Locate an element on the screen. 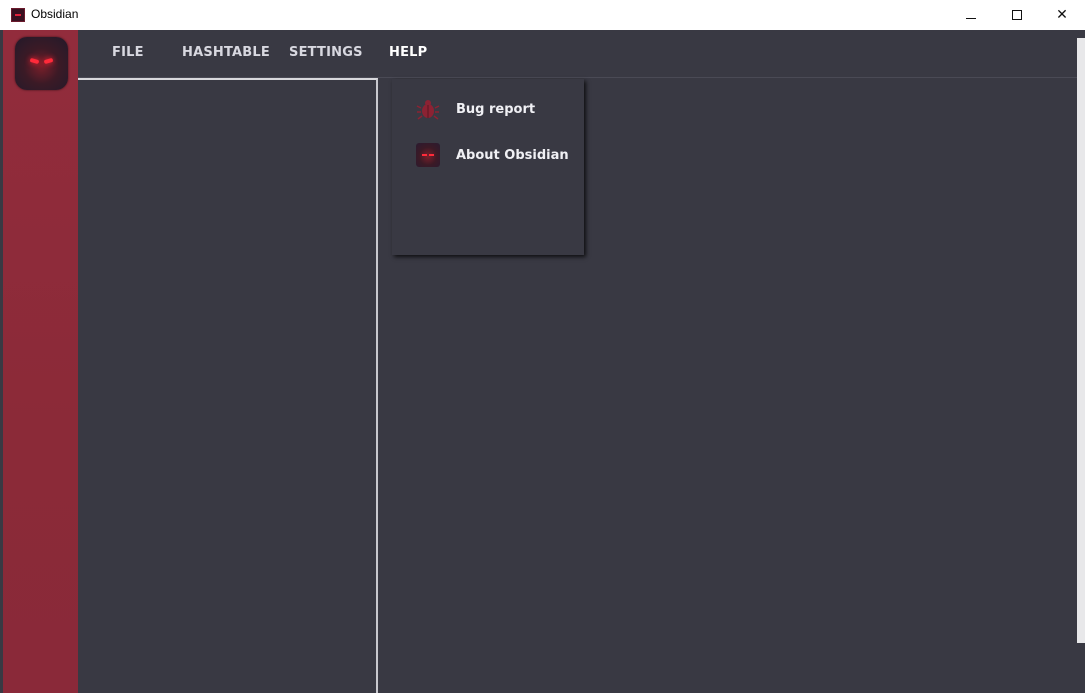 This screenshot has height=693, width=1085. about-label: About Obsidian is located at coordinates (512, 155).